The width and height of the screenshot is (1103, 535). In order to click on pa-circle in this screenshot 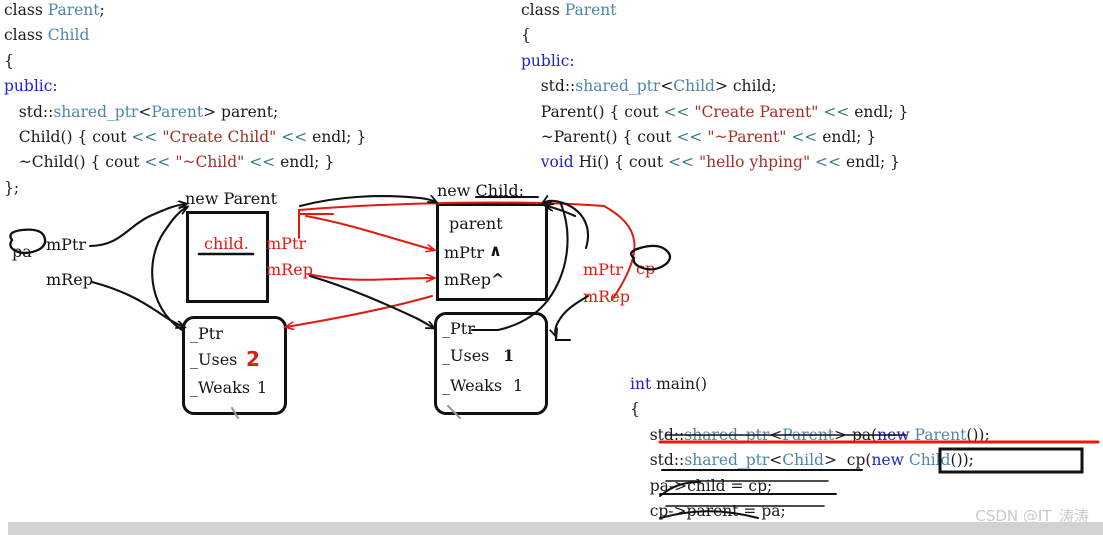, I will do `click(28, 241)`.